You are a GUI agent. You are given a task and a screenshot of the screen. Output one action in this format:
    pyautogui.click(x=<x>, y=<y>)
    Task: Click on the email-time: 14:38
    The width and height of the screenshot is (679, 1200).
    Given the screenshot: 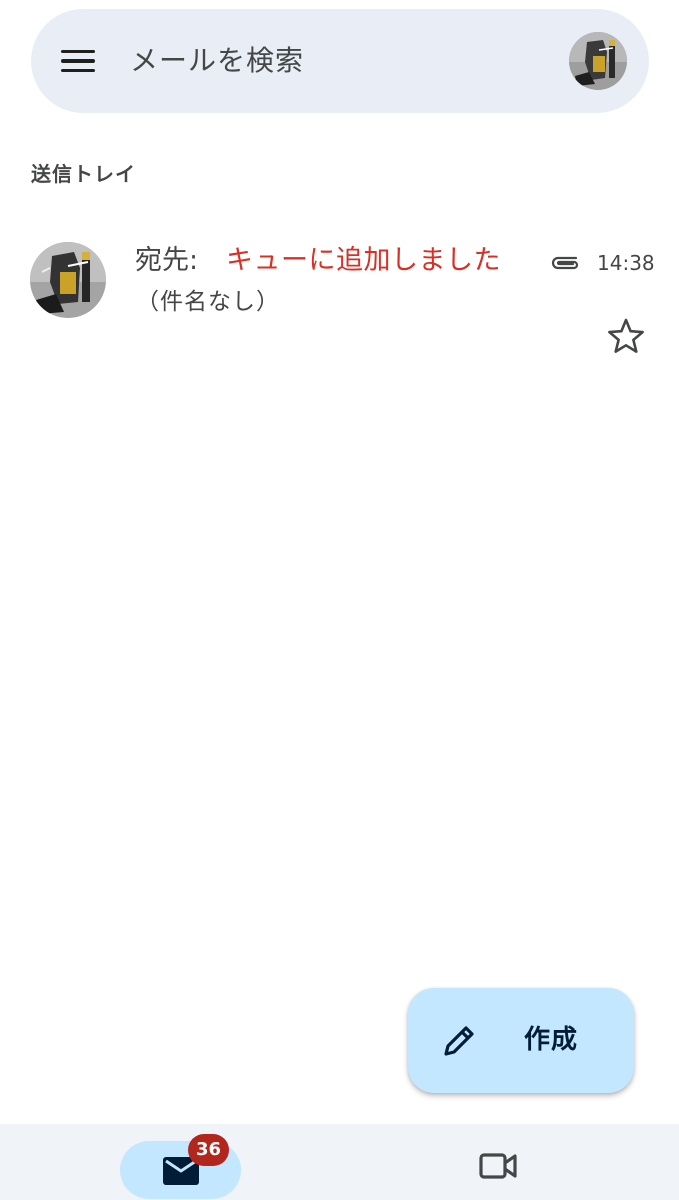 What is the action you would take?
    pyautogui.click(x=626, y=263)
    